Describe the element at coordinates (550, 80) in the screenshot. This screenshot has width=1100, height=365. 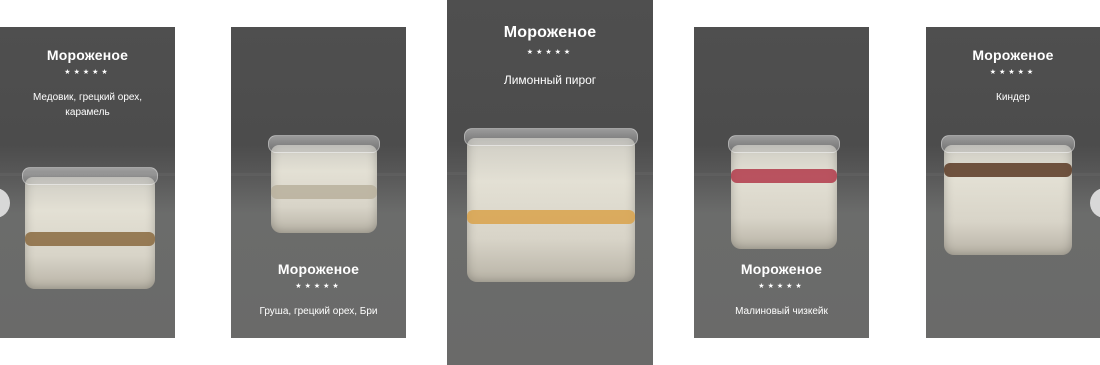
I see `product-description: Лимонный пирог` at that location.